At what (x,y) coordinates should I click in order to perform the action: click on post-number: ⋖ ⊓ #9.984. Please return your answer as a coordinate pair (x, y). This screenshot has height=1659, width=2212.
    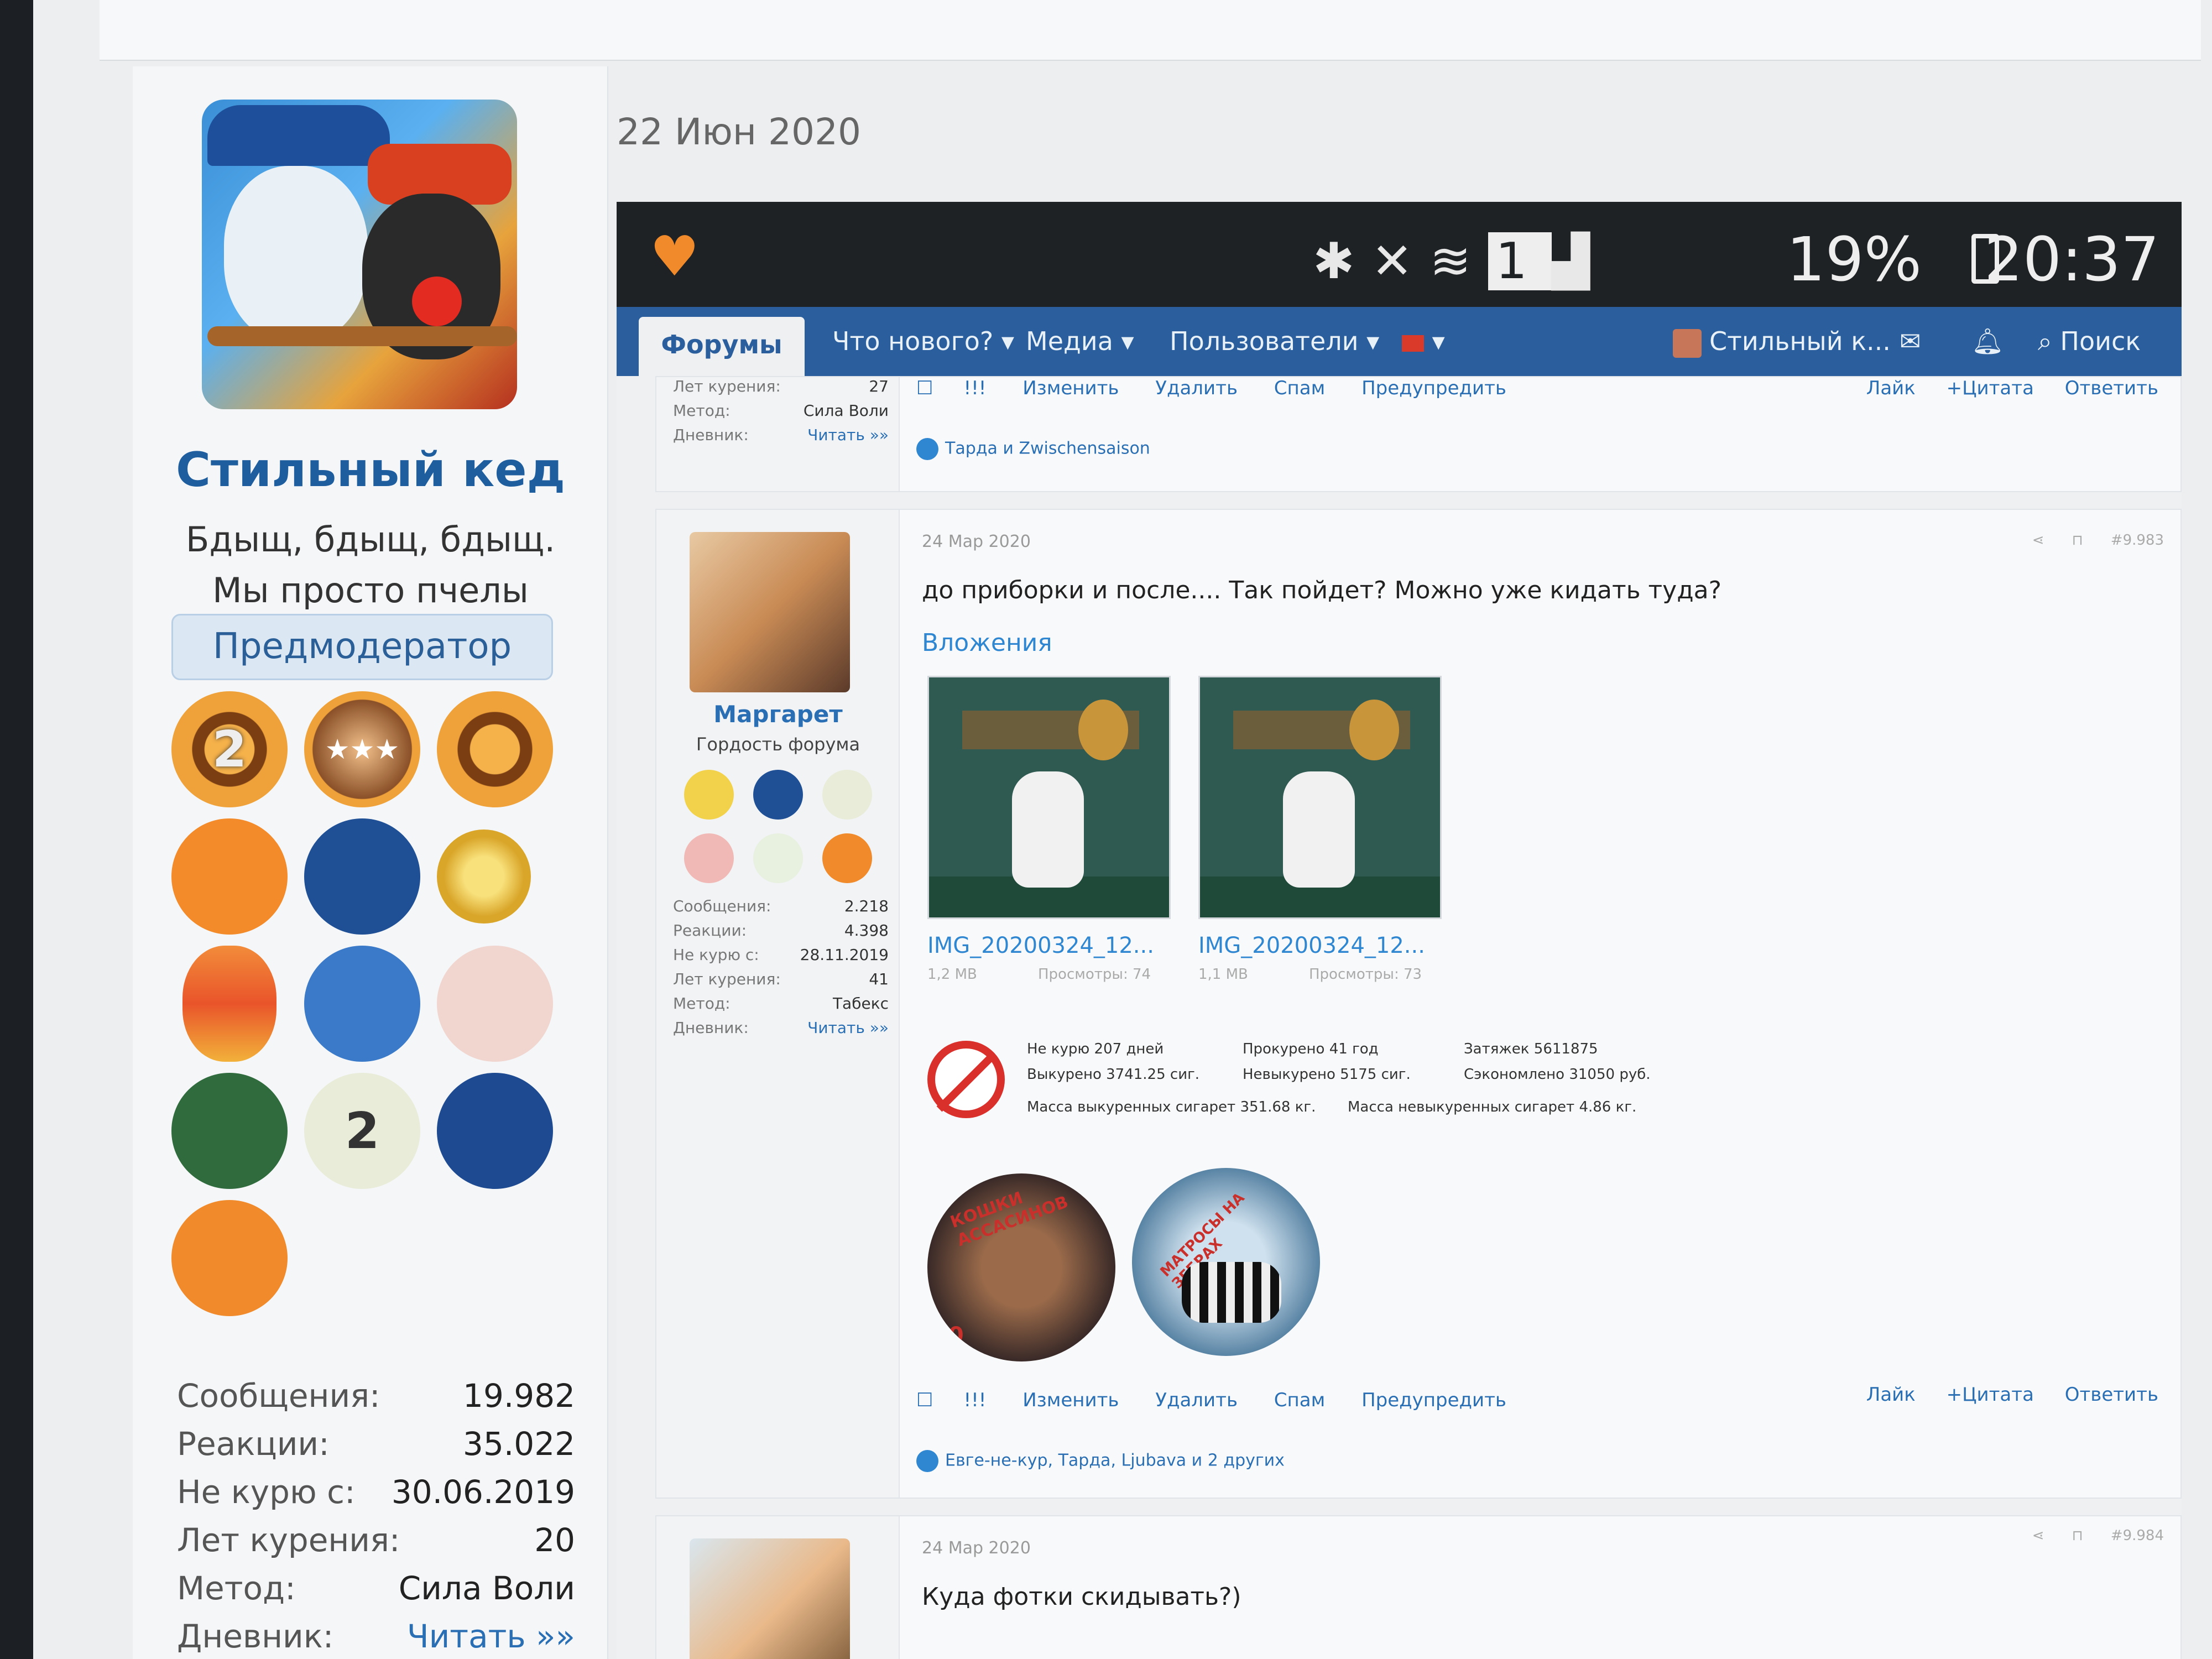
    Looking at the image, I should click on (2098, 1536).